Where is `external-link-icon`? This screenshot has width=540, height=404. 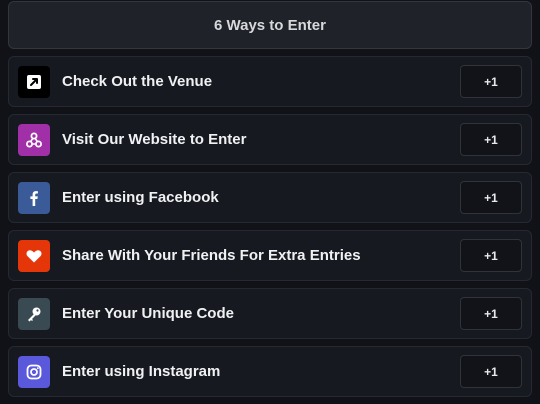 external-link-icon is located at coordinates (34, 82).